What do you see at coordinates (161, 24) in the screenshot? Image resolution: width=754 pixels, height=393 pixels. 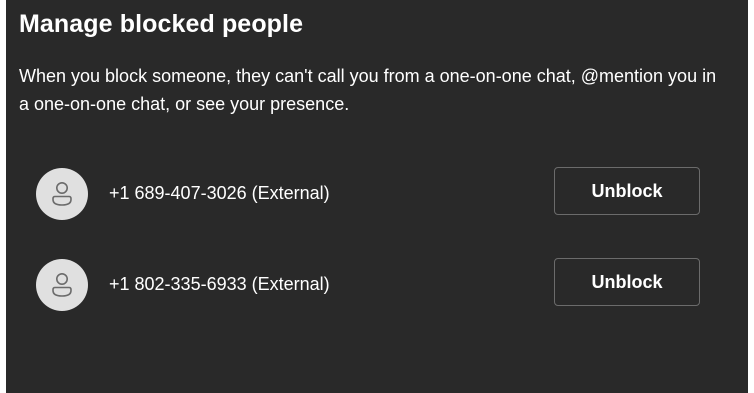 I see `page-title: Manage blocked people` at bounding box center [161, 24].